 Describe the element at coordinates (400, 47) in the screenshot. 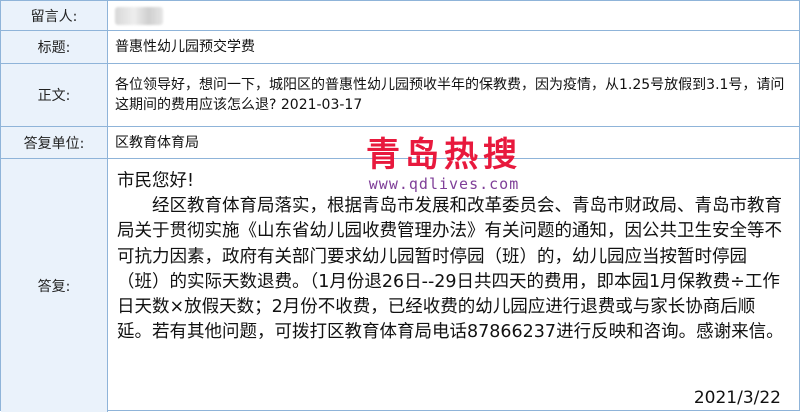

I see `title-row: 标题: 普惠性幼儿园预交学费` at that location.